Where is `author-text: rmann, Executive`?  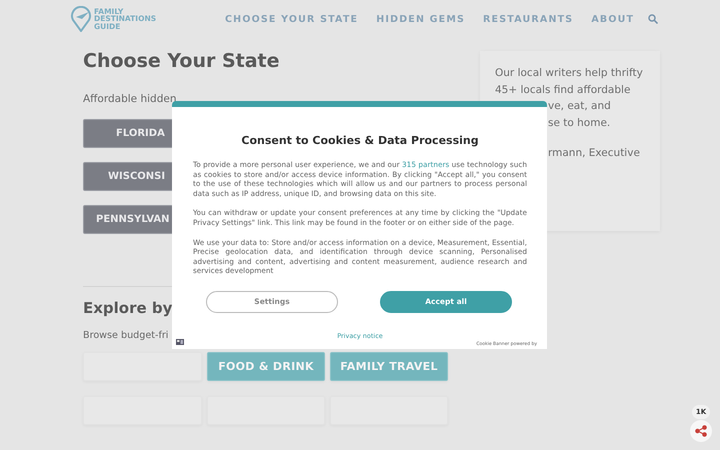 author-text: rmann, Executive is located at coordinates (594, 153).